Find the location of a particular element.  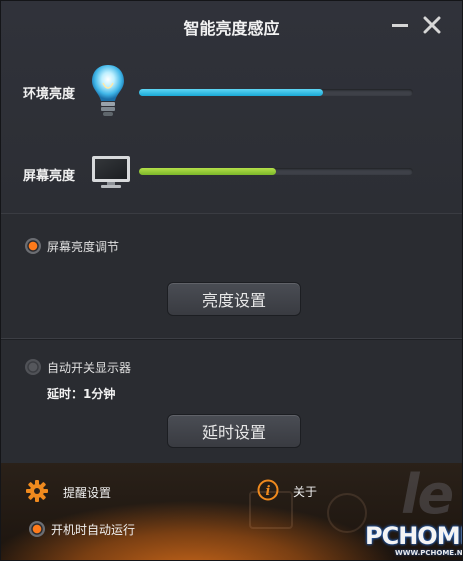

screen-brightness-slider is located at coordinates (276, 171).